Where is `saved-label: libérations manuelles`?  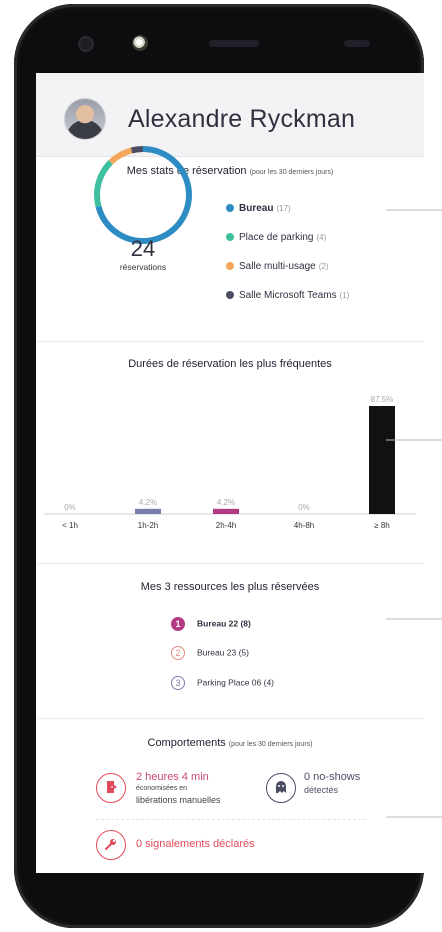 saved-label: libérations manuelles is located at coordinates (178, 800).